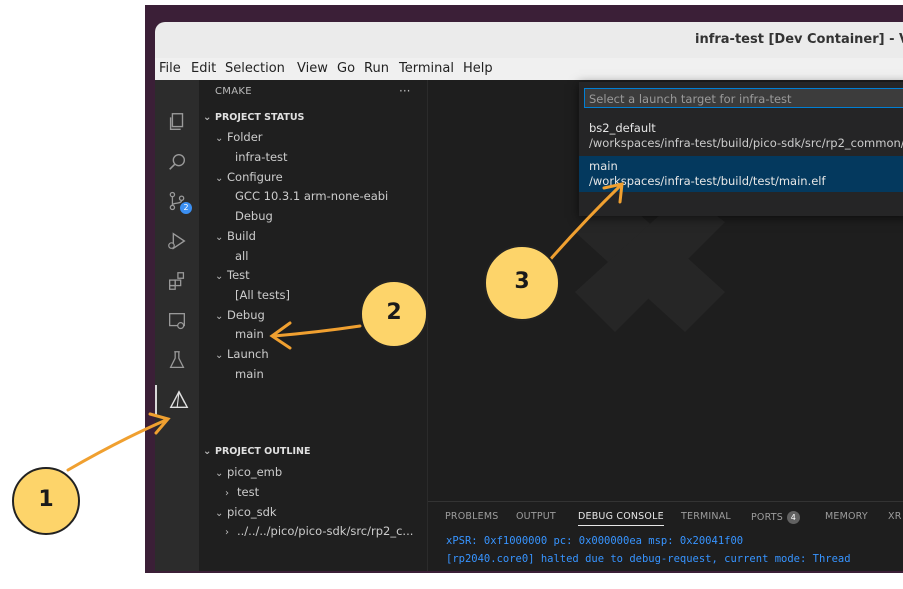 Image resolution: width=903 pixels, height=589 pixels. What do you see at coordinates (177, 360) in the screenshot?
I see `testing-icon` at bounding box center [177, 360].